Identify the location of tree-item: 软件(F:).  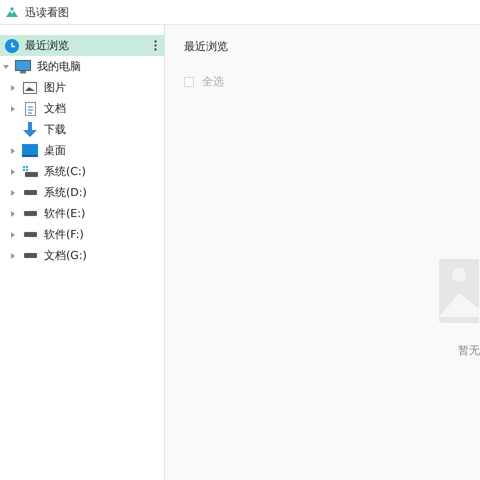
(64, 234).